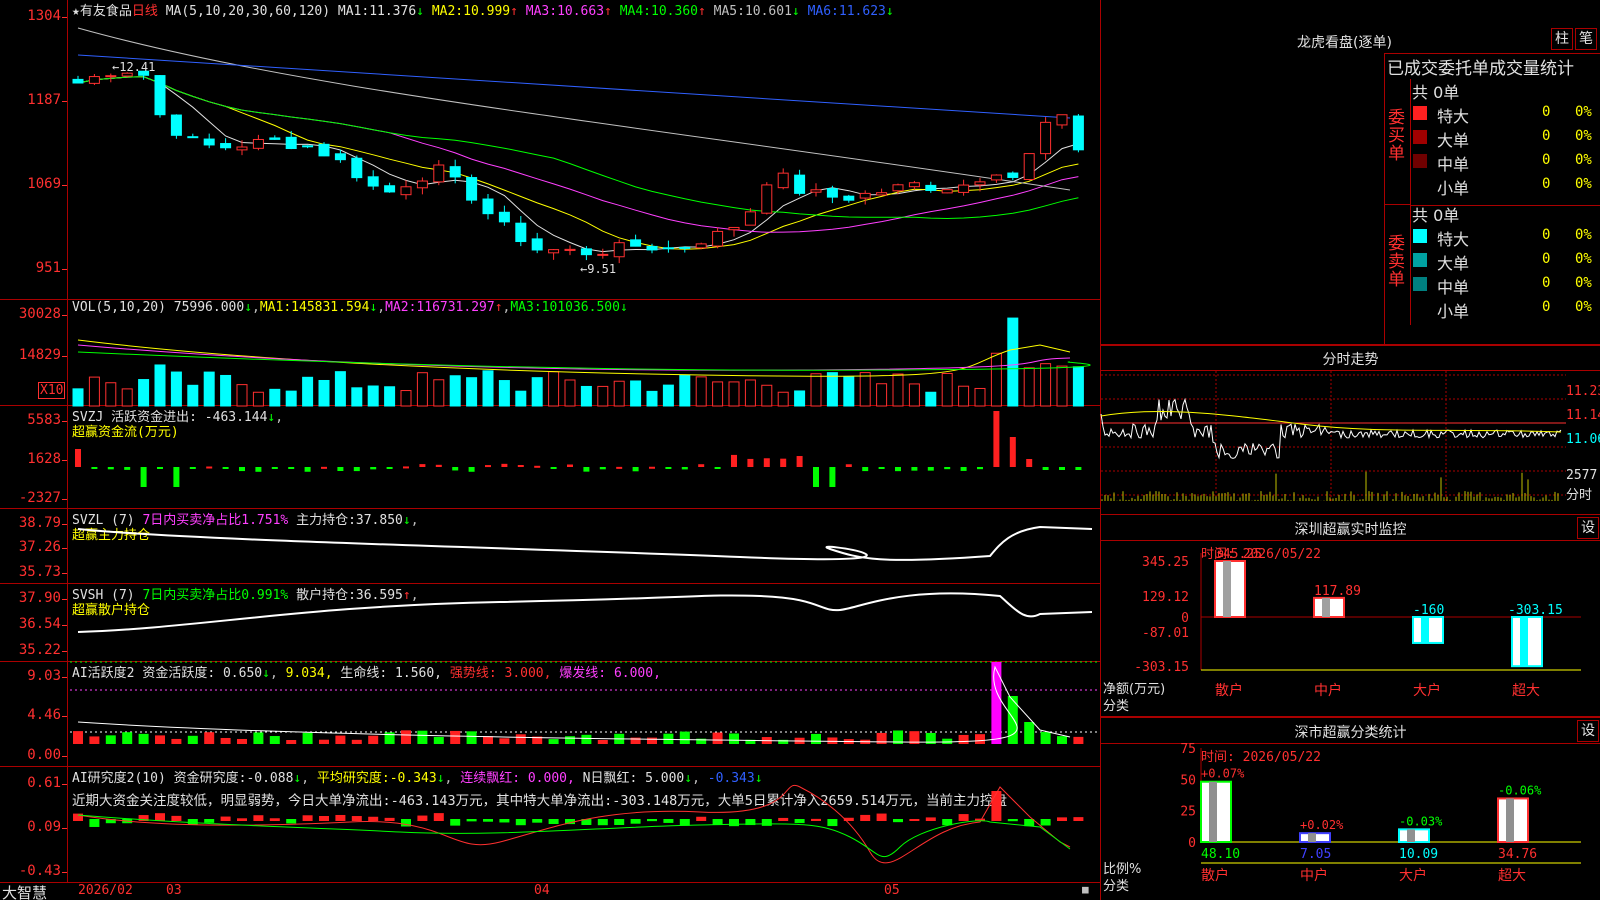  Describe the element at coordinates (1546, 112) in the screenshot. I see `order-count: 0` at that location.